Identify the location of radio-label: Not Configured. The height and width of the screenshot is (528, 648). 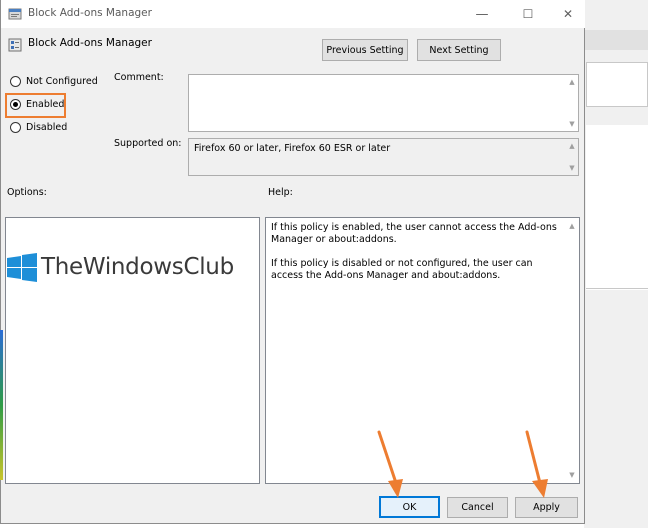
(62, 81).